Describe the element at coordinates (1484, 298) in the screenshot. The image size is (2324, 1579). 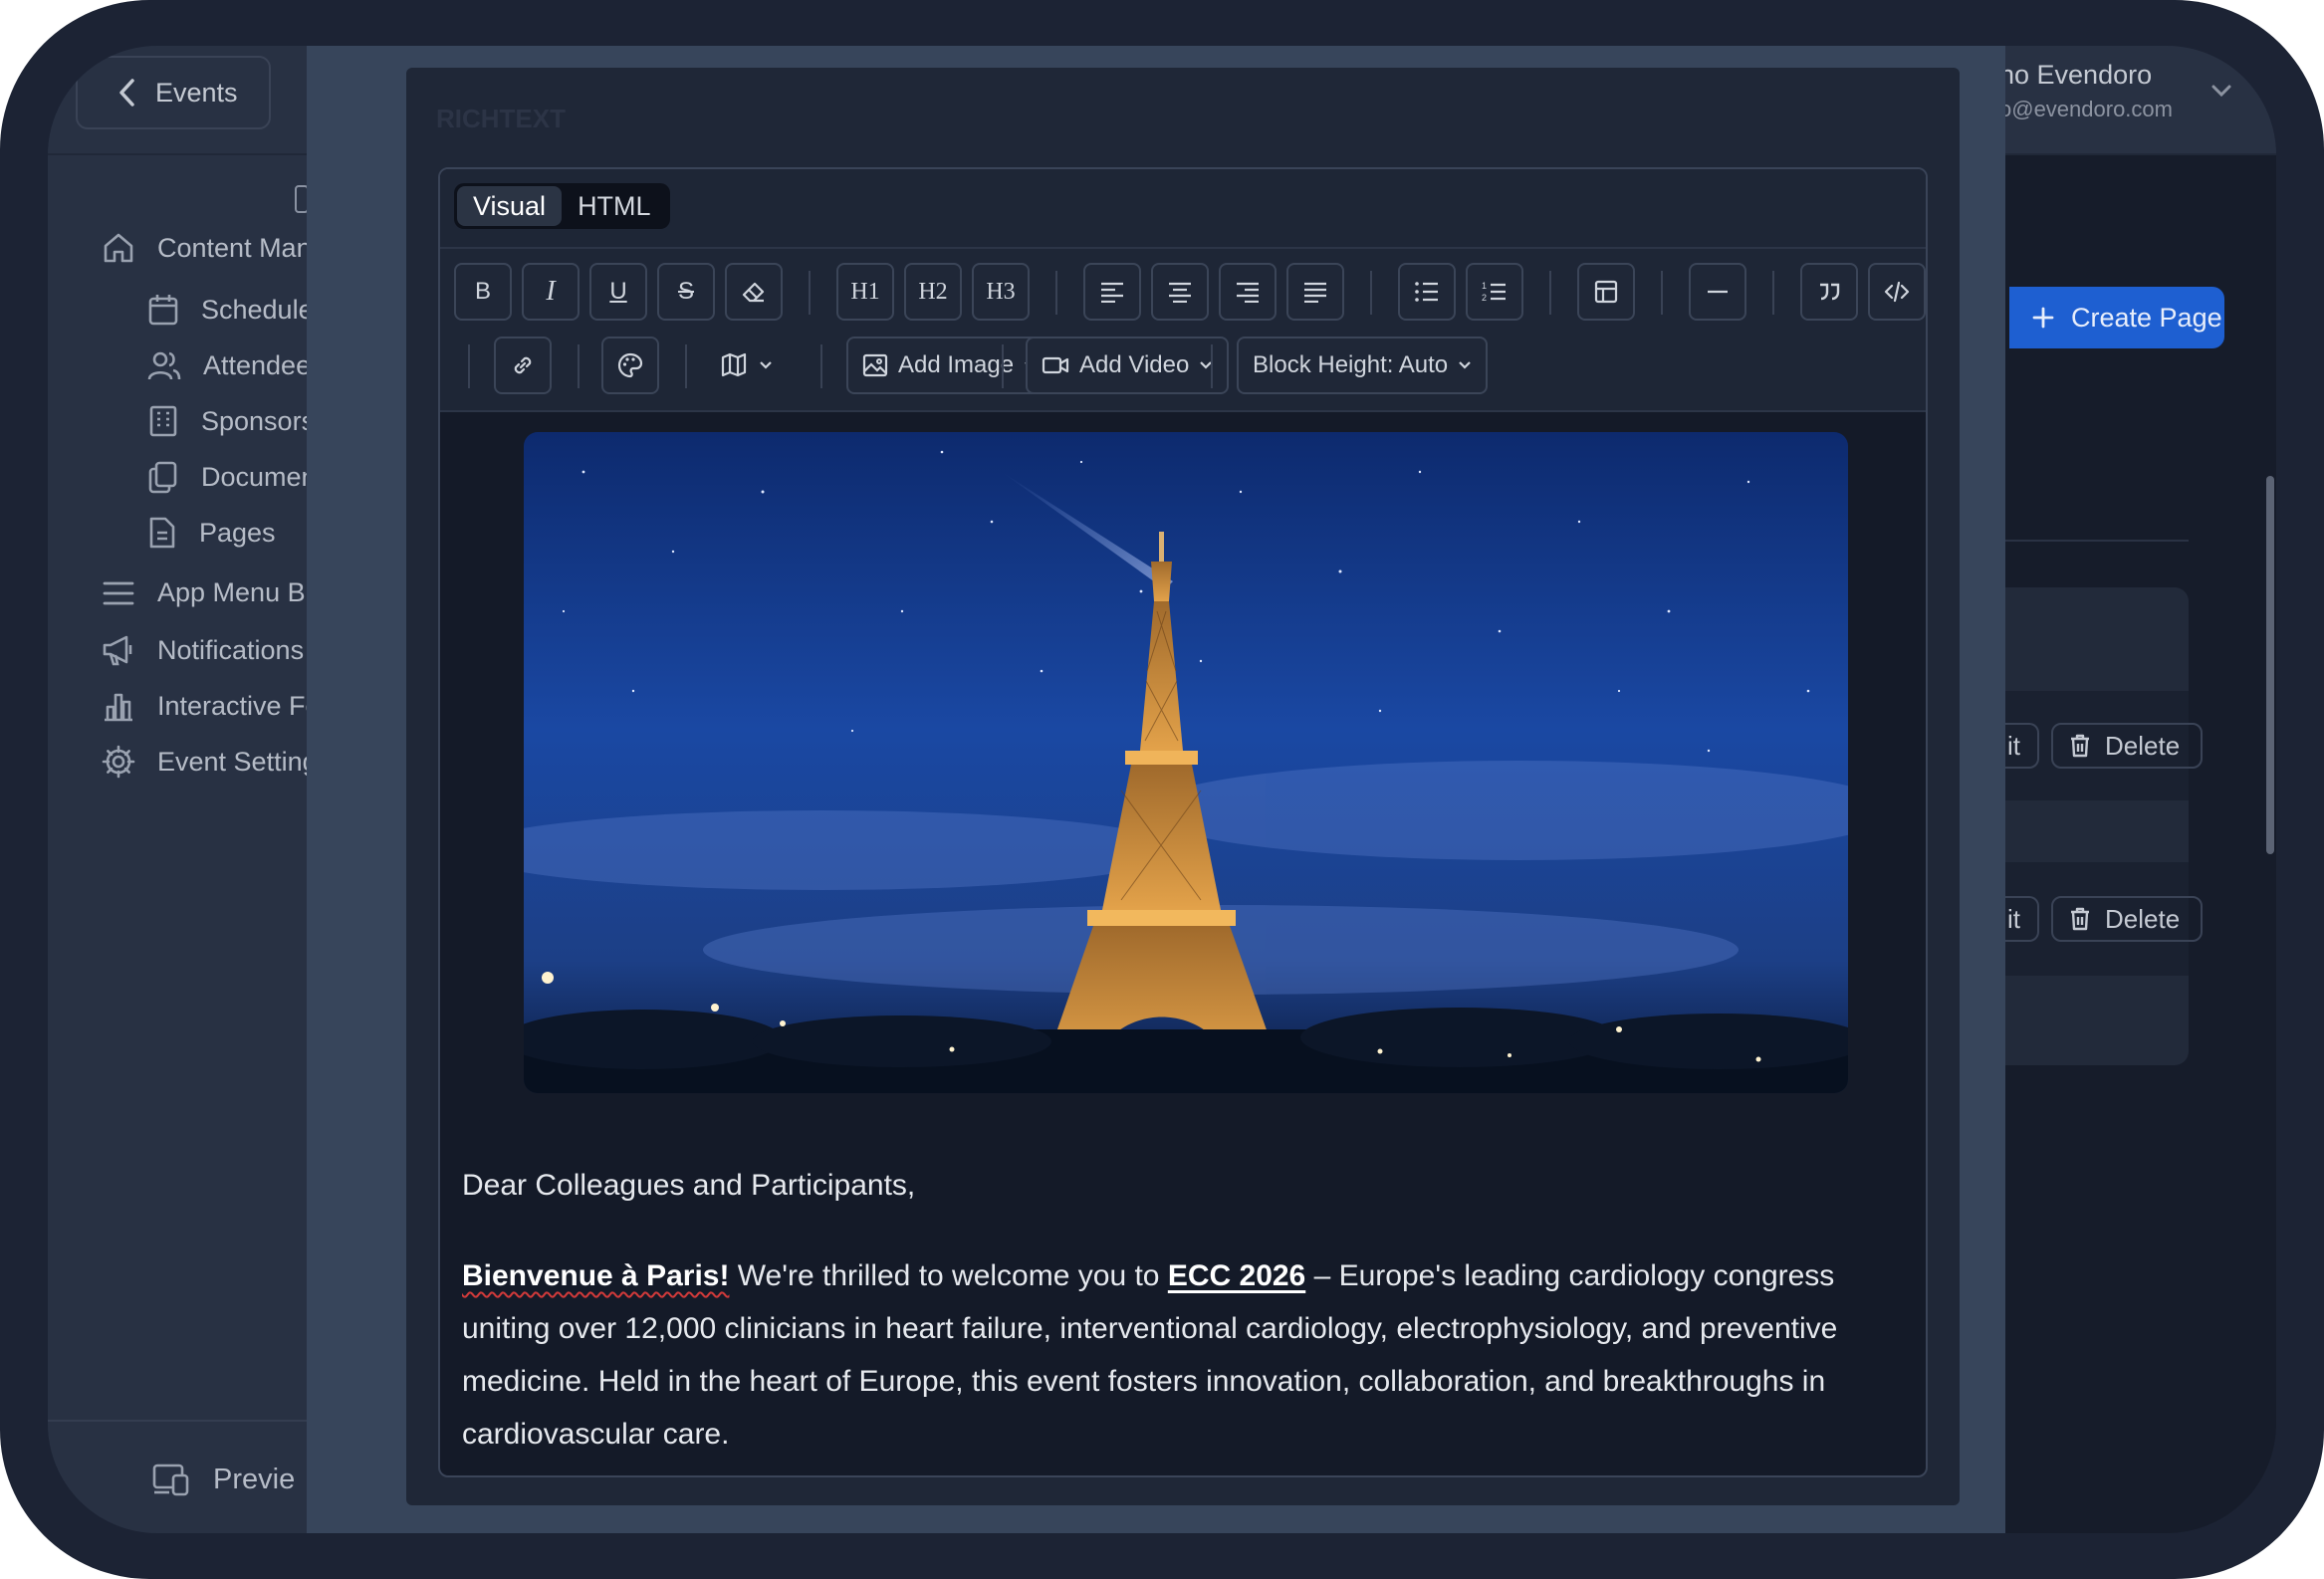
I see `svg-text: 2` at that location.